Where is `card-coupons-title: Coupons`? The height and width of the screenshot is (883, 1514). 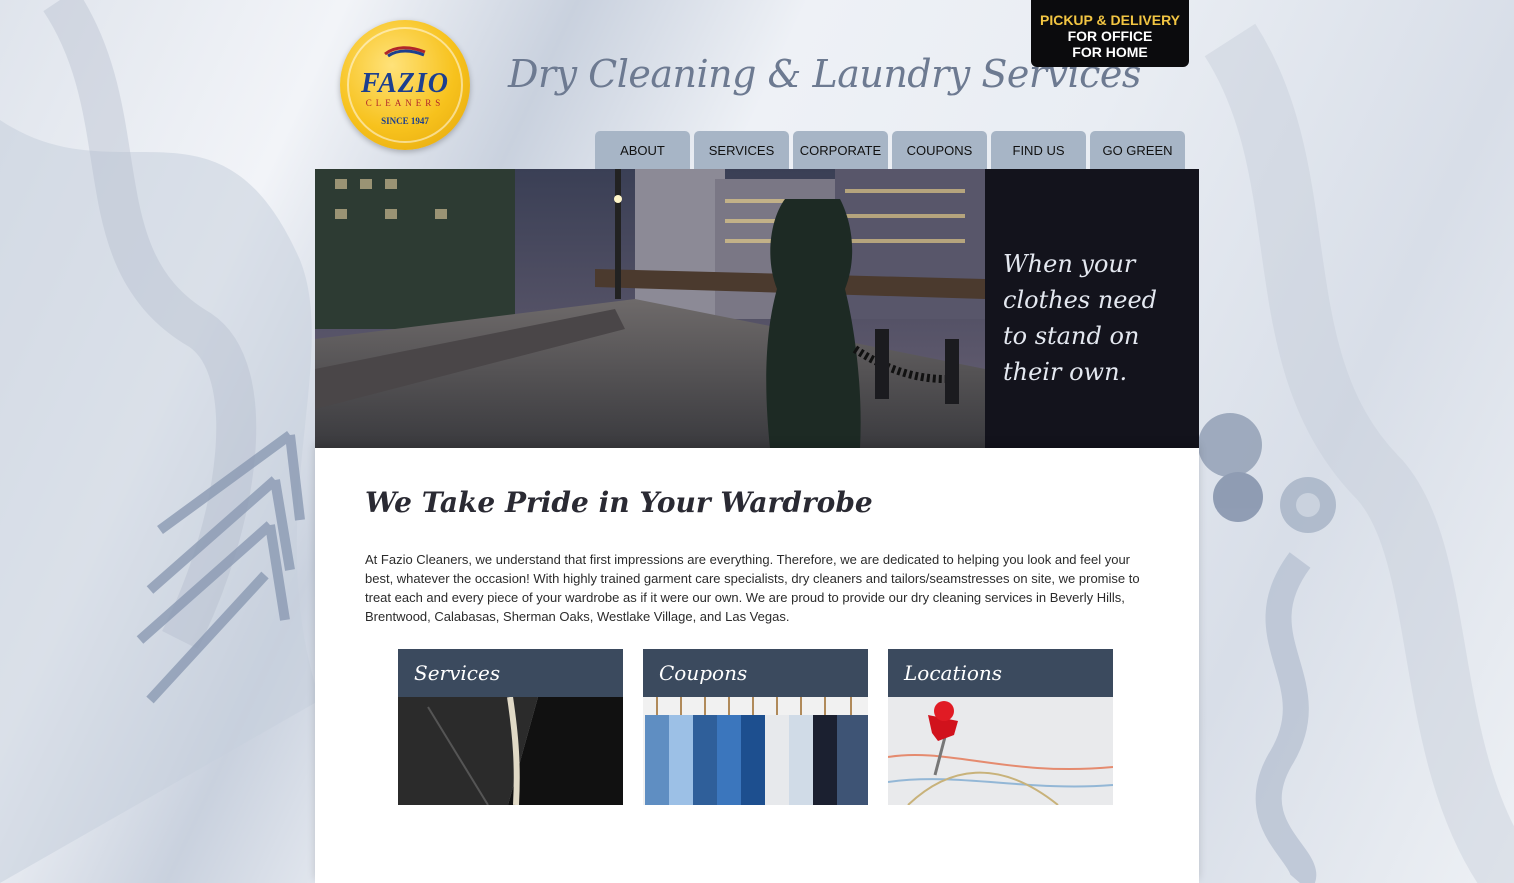 card-coupons-title: Coupons is located at coordinates (755, 673).